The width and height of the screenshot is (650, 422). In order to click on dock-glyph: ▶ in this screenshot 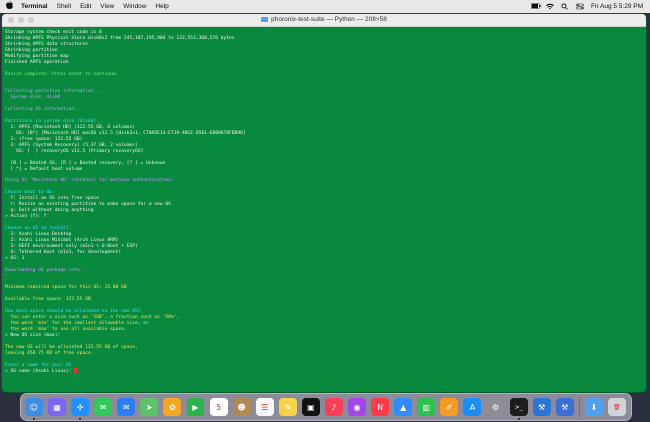, I will do `click(195, 407)`.